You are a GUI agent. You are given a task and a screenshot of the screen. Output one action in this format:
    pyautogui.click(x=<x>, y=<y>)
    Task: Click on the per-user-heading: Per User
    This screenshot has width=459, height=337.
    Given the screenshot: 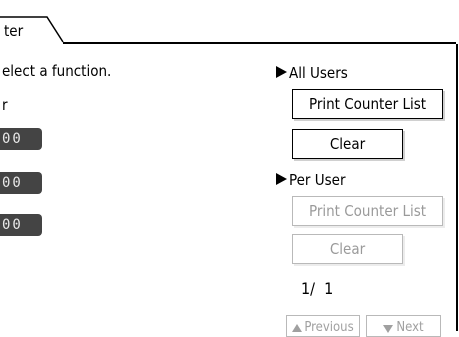 What is the action you would take?
    pyautogui.click(x=311, y=180)
    